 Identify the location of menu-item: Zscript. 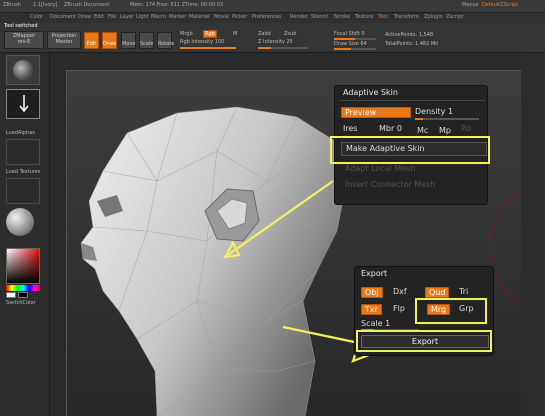
(454, 17).